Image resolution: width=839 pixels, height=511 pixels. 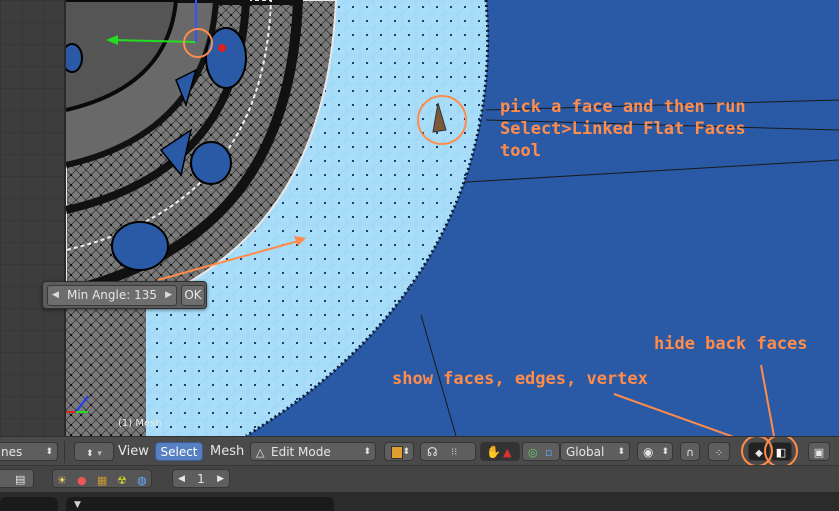 What do you see at coordinates (201, 478) in the screenshot?
I see `layer-number-field: ◀ 1 ▶` at bounding box center [201, 478].